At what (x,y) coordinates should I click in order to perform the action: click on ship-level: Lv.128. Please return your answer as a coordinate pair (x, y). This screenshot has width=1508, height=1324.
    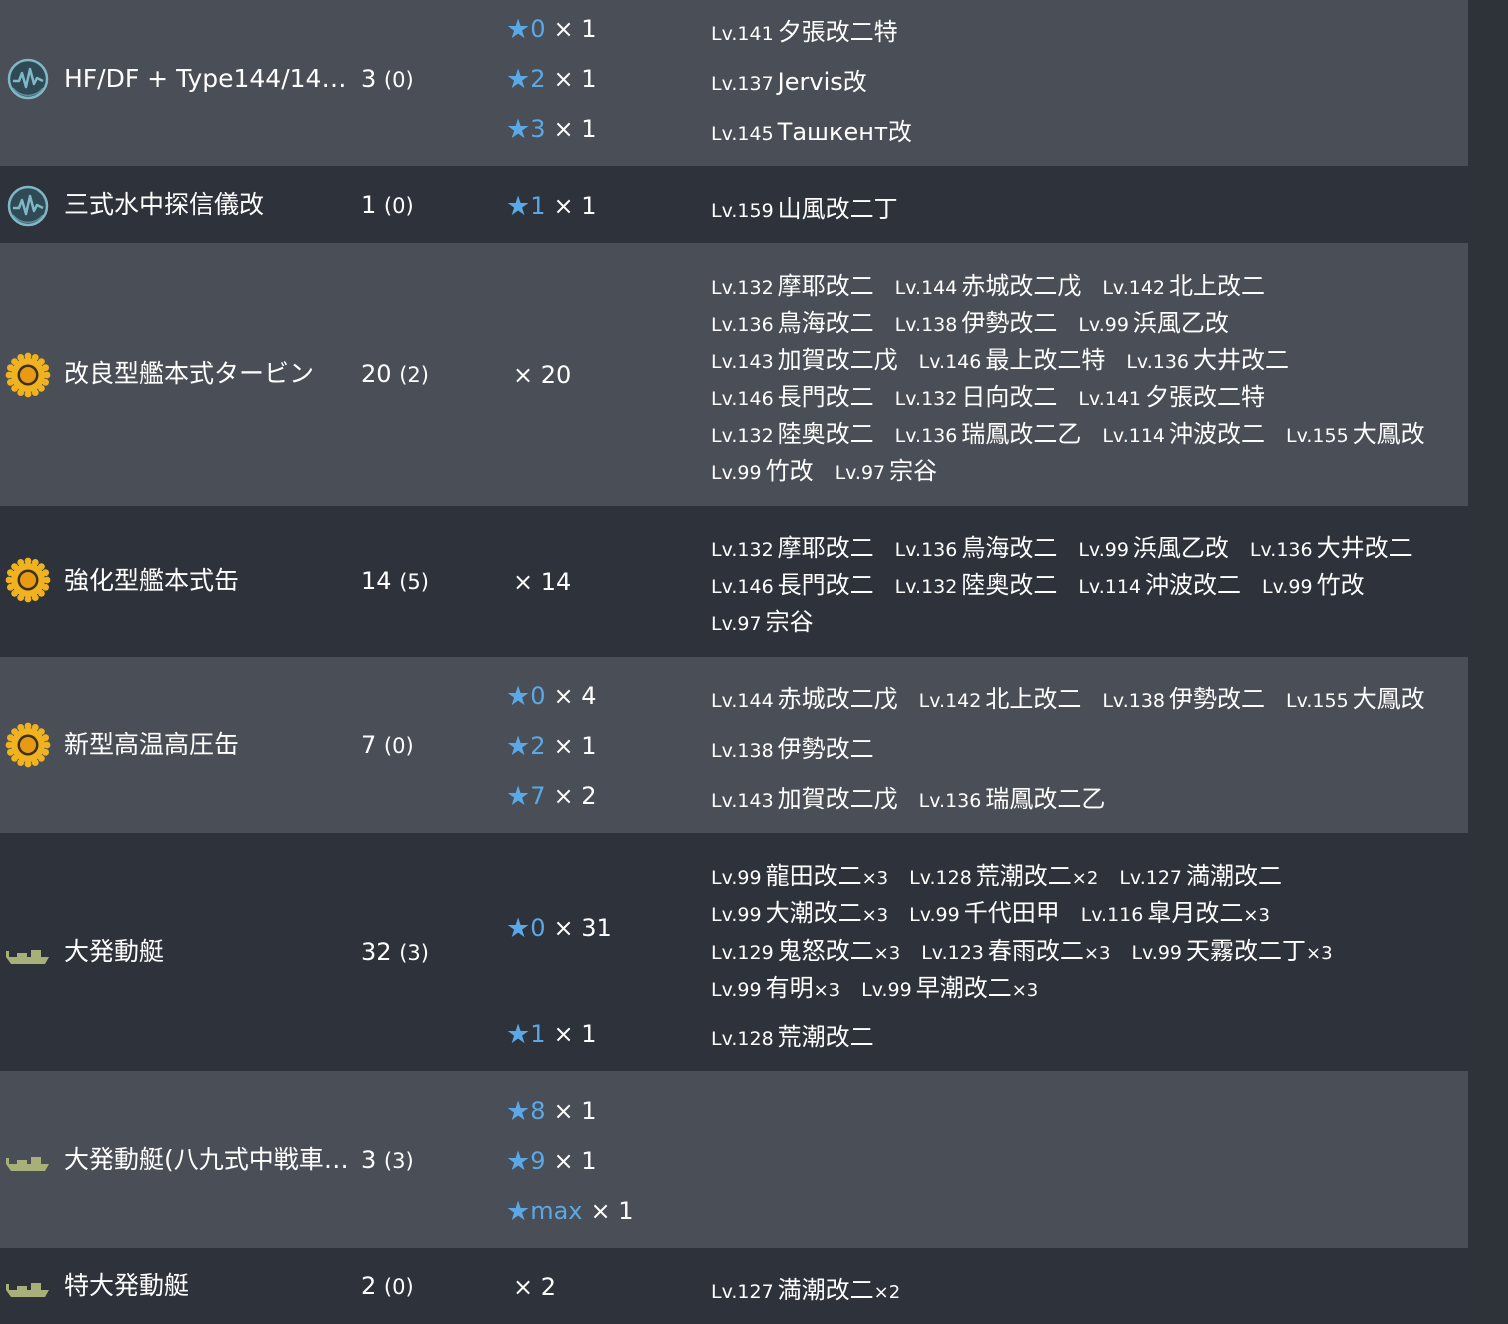
    Looking at the image, I should click on (940, 877).